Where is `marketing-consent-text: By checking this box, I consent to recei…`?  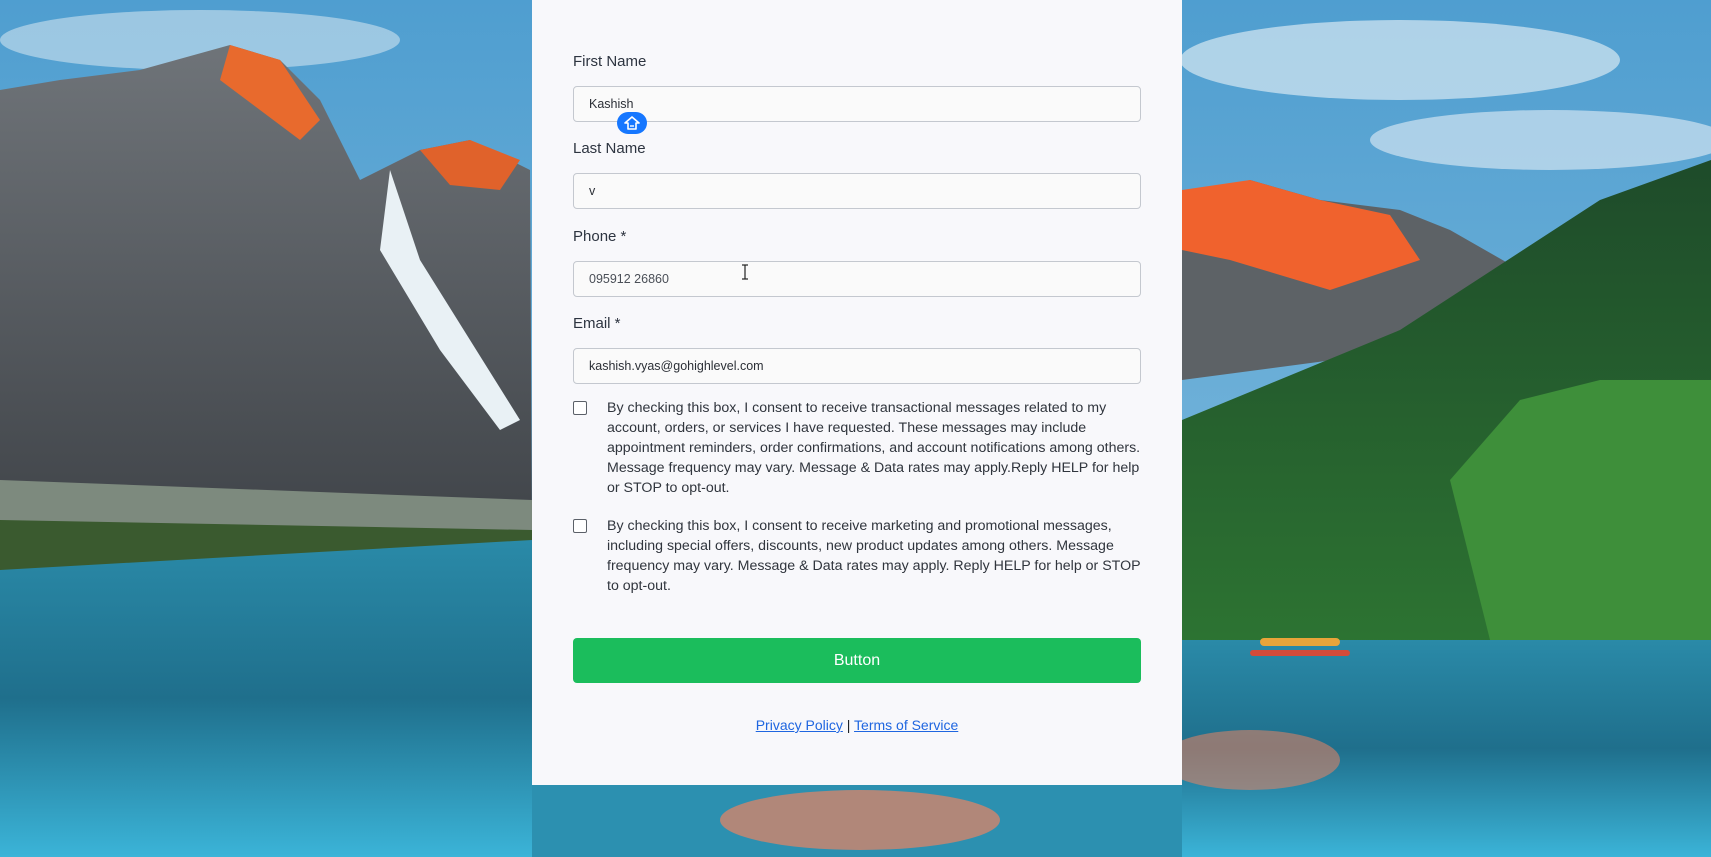
marketing-consent-text: By checking this box, I consent to recei… is located at coordinates (874, 556).